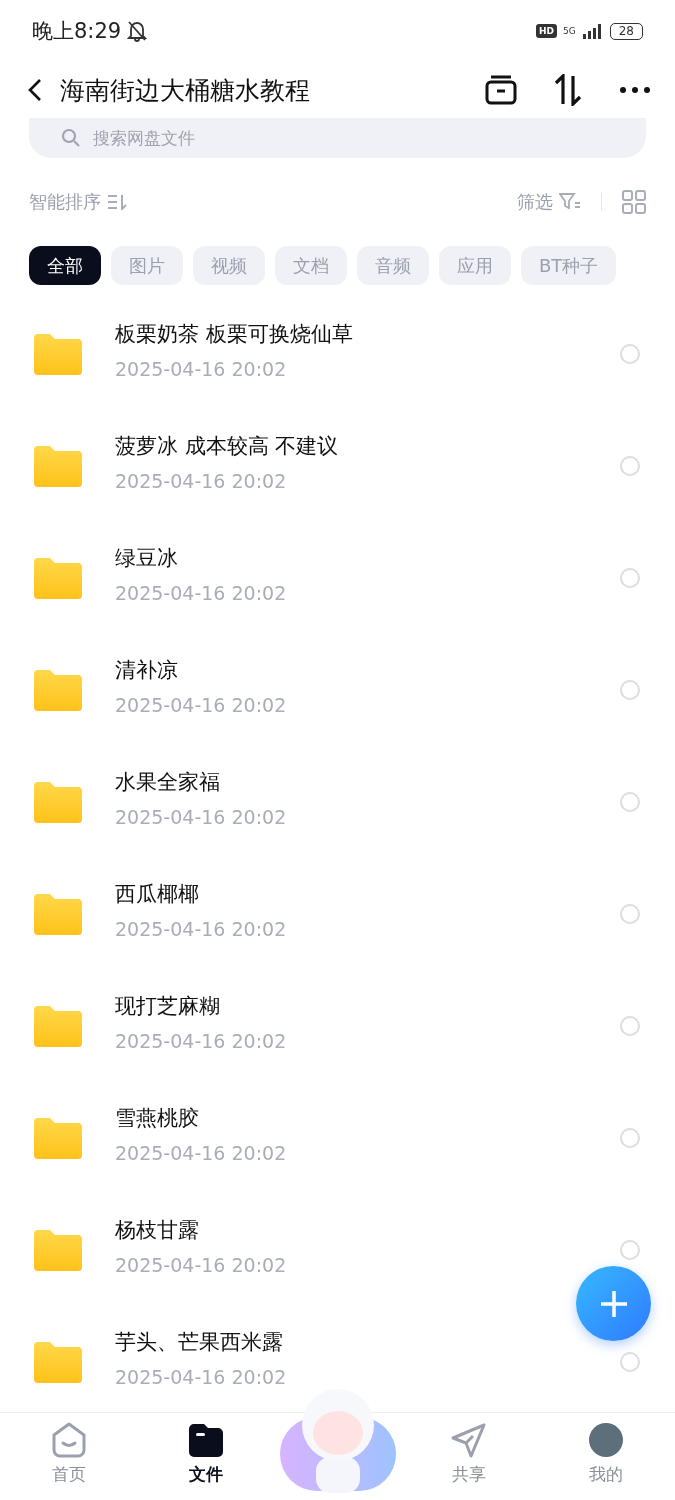  Describe the element at coordinates (634, 202) in the screenshot. I see `grid-view-icon` at that location.